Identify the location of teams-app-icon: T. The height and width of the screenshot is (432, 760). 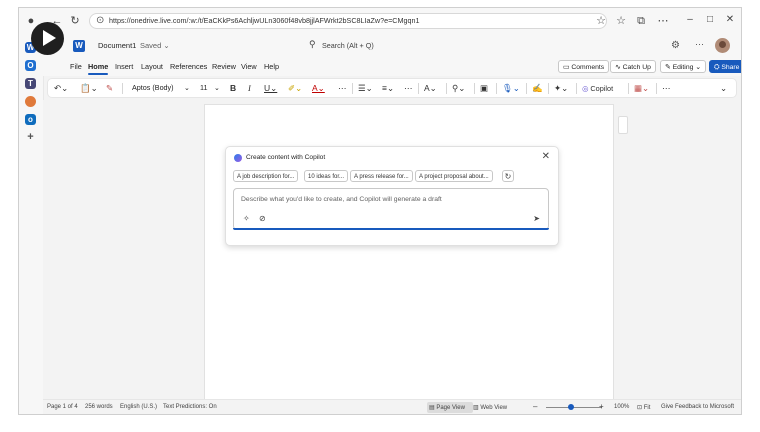
(30, 83).